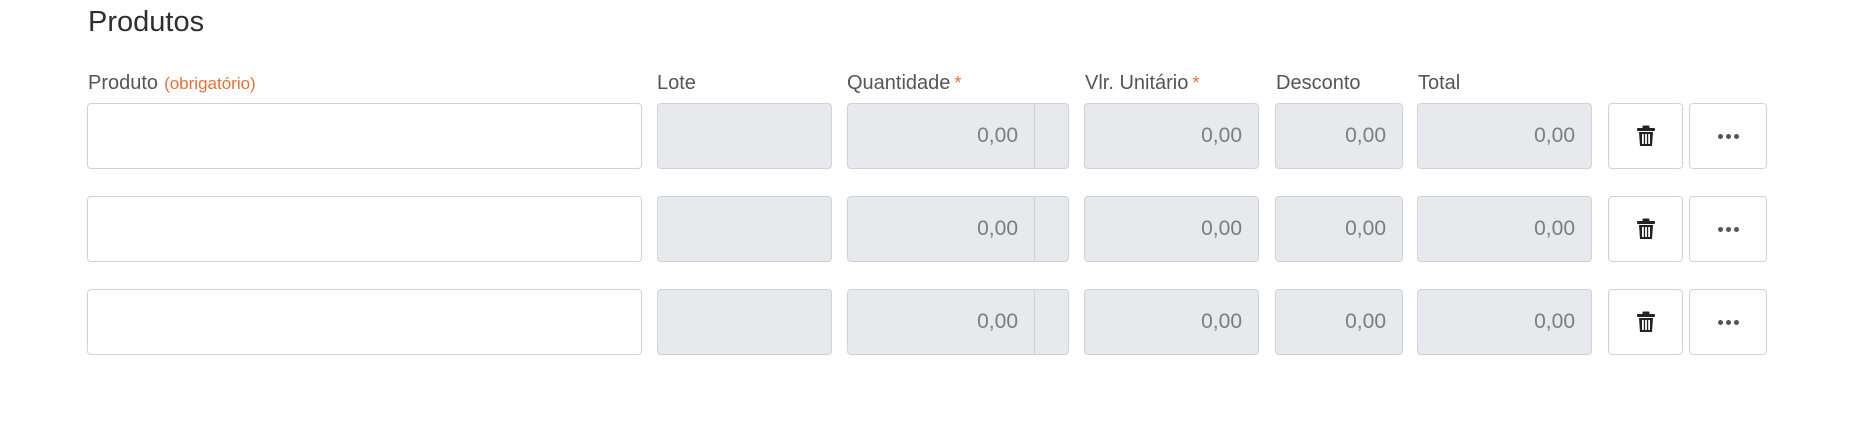 The width and height of the screenshot is (1858, 442). I want to click on section-title: Produtos, so click(146, 22).